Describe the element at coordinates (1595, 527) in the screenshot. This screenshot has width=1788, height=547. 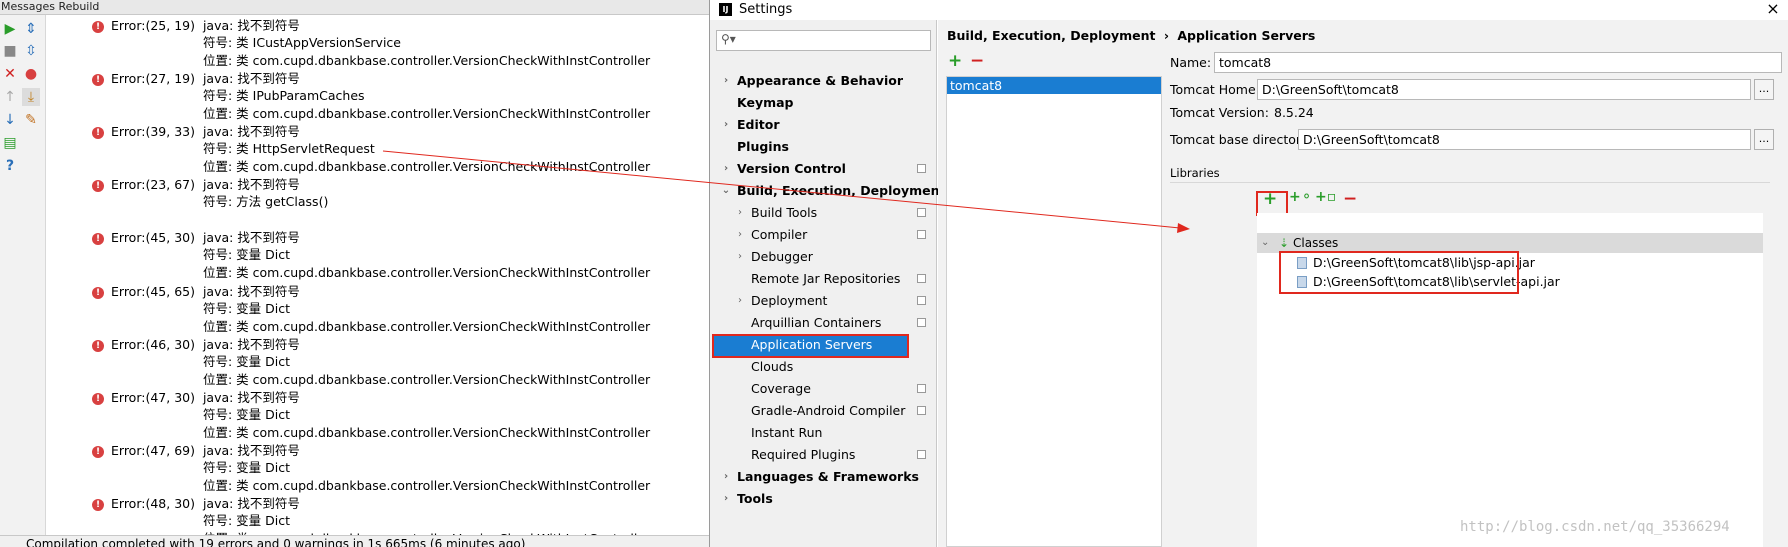
I see `watermark: http://blog.csdn.net/qq_35366294` at that location.